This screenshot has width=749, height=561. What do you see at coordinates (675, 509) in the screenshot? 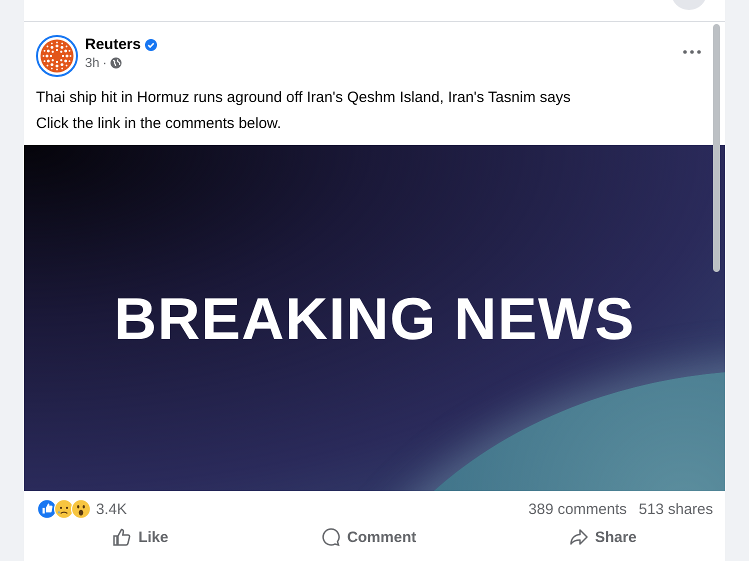
I see `share-count: 513 shares` at bounding box center [675, 509].